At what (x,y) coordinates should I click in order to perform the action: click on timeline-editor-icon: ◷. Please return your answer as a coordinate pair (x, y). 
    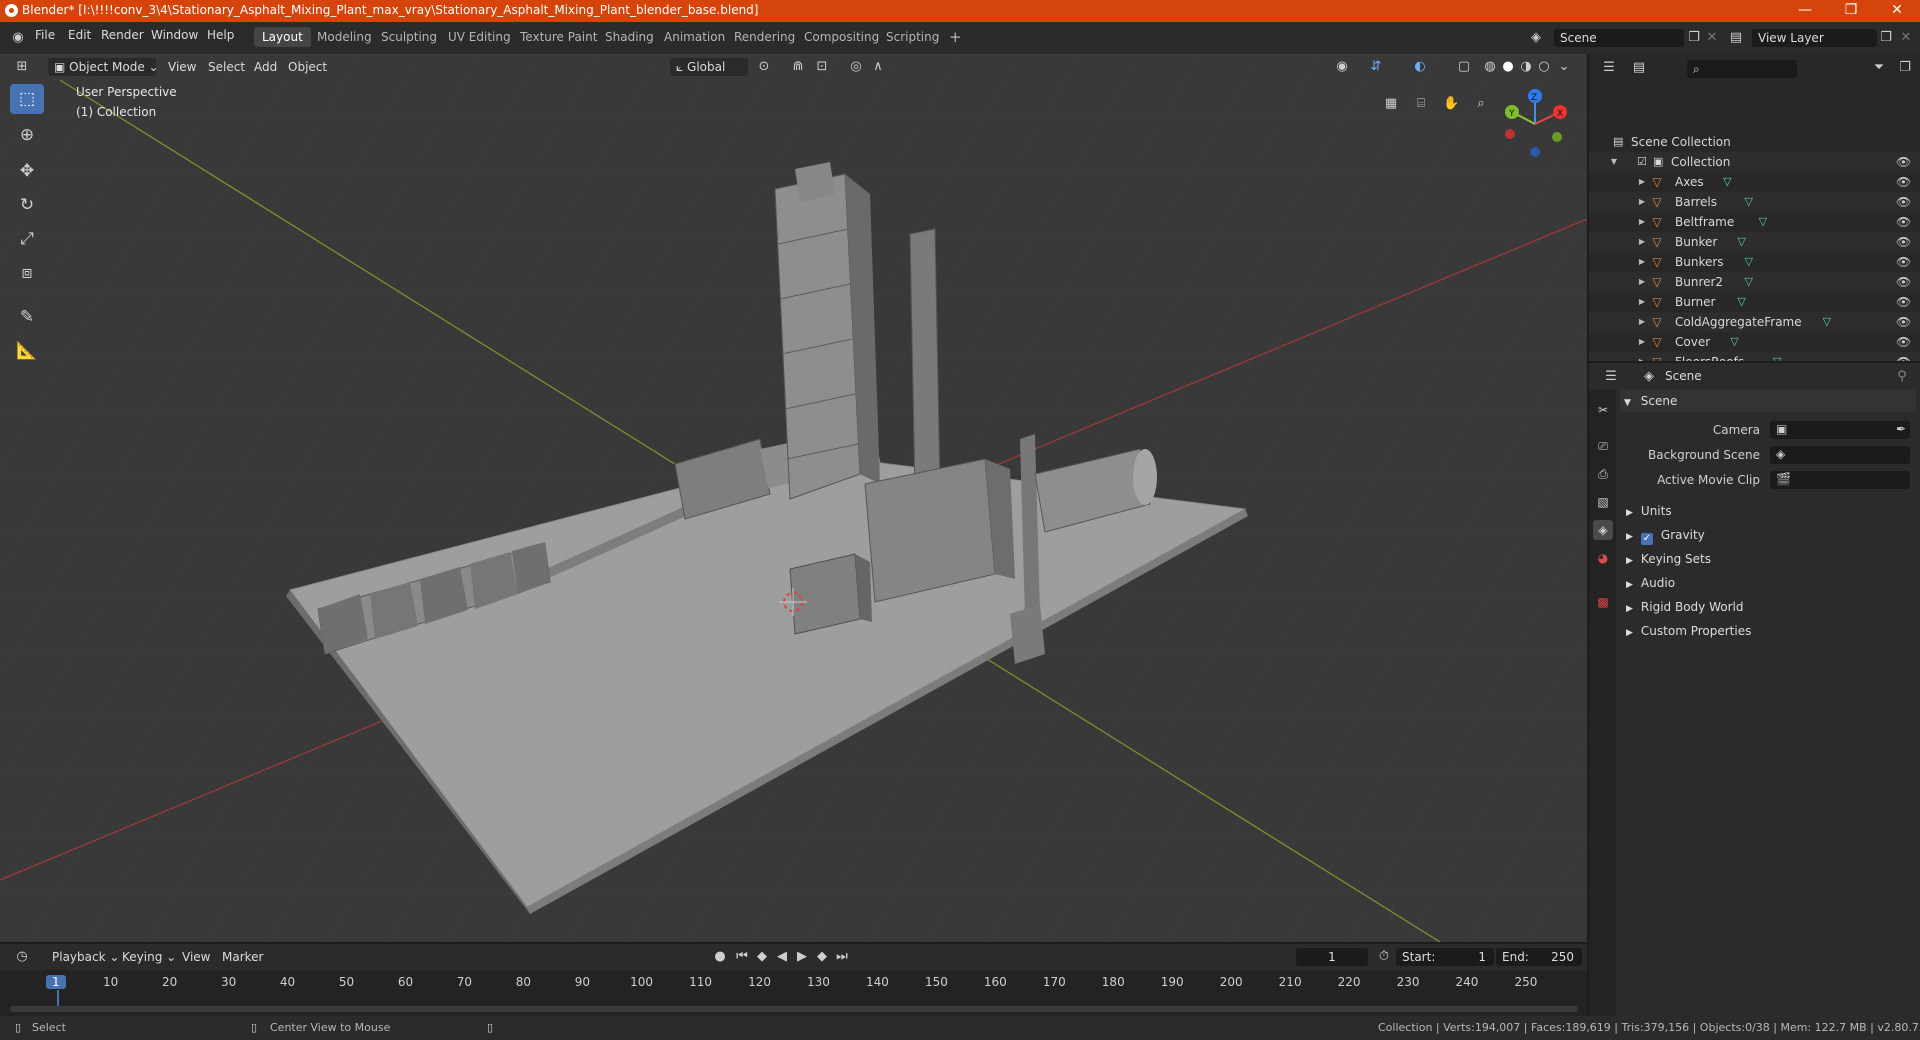
    Looking at the image, I should click on (22, 957).